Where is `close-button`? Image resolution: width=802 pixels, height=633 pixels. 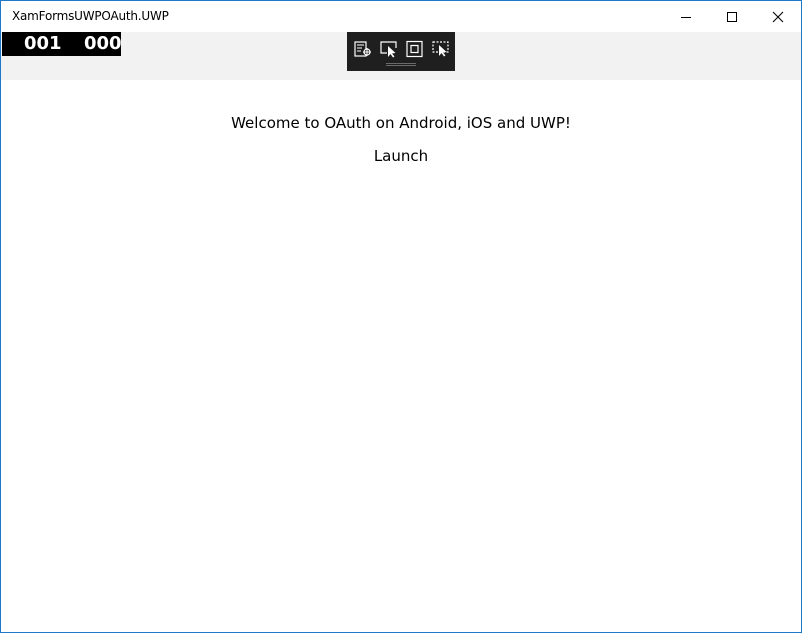
close-button is located at coordinates (778, 16).